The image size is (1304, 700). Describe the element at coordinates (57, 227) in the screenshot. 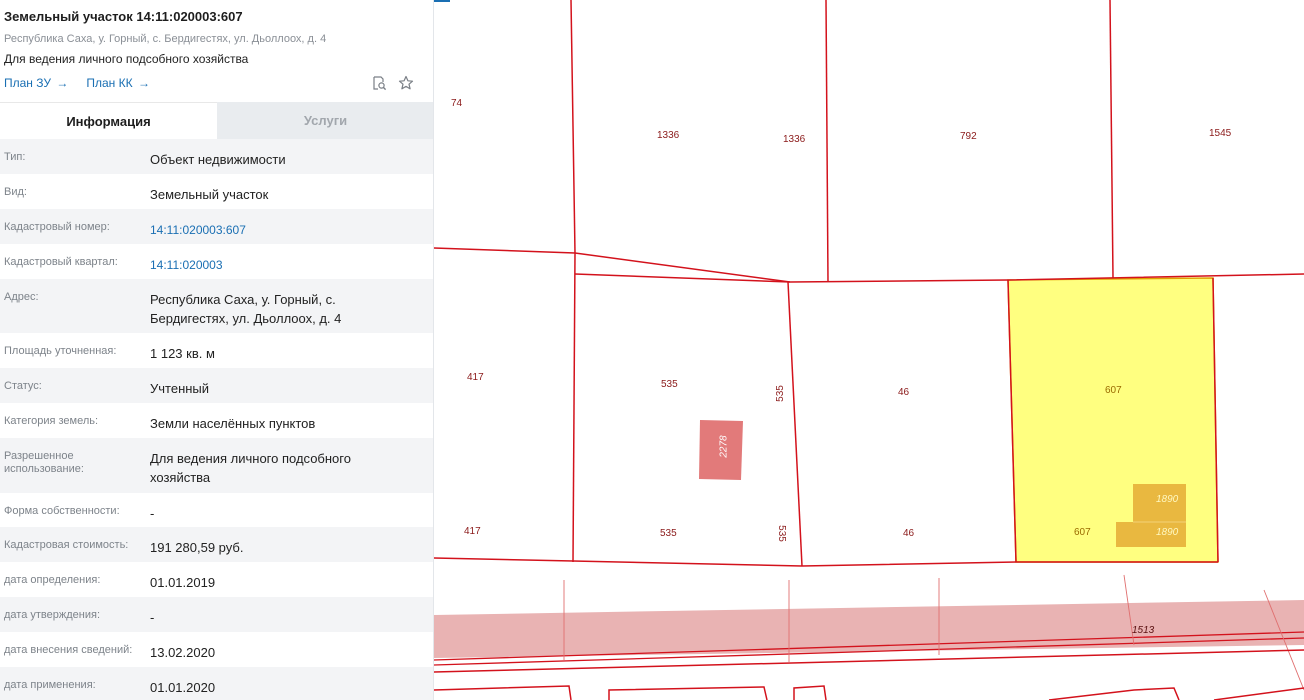

I see `row-label: Кадастровый номер:` at that location.